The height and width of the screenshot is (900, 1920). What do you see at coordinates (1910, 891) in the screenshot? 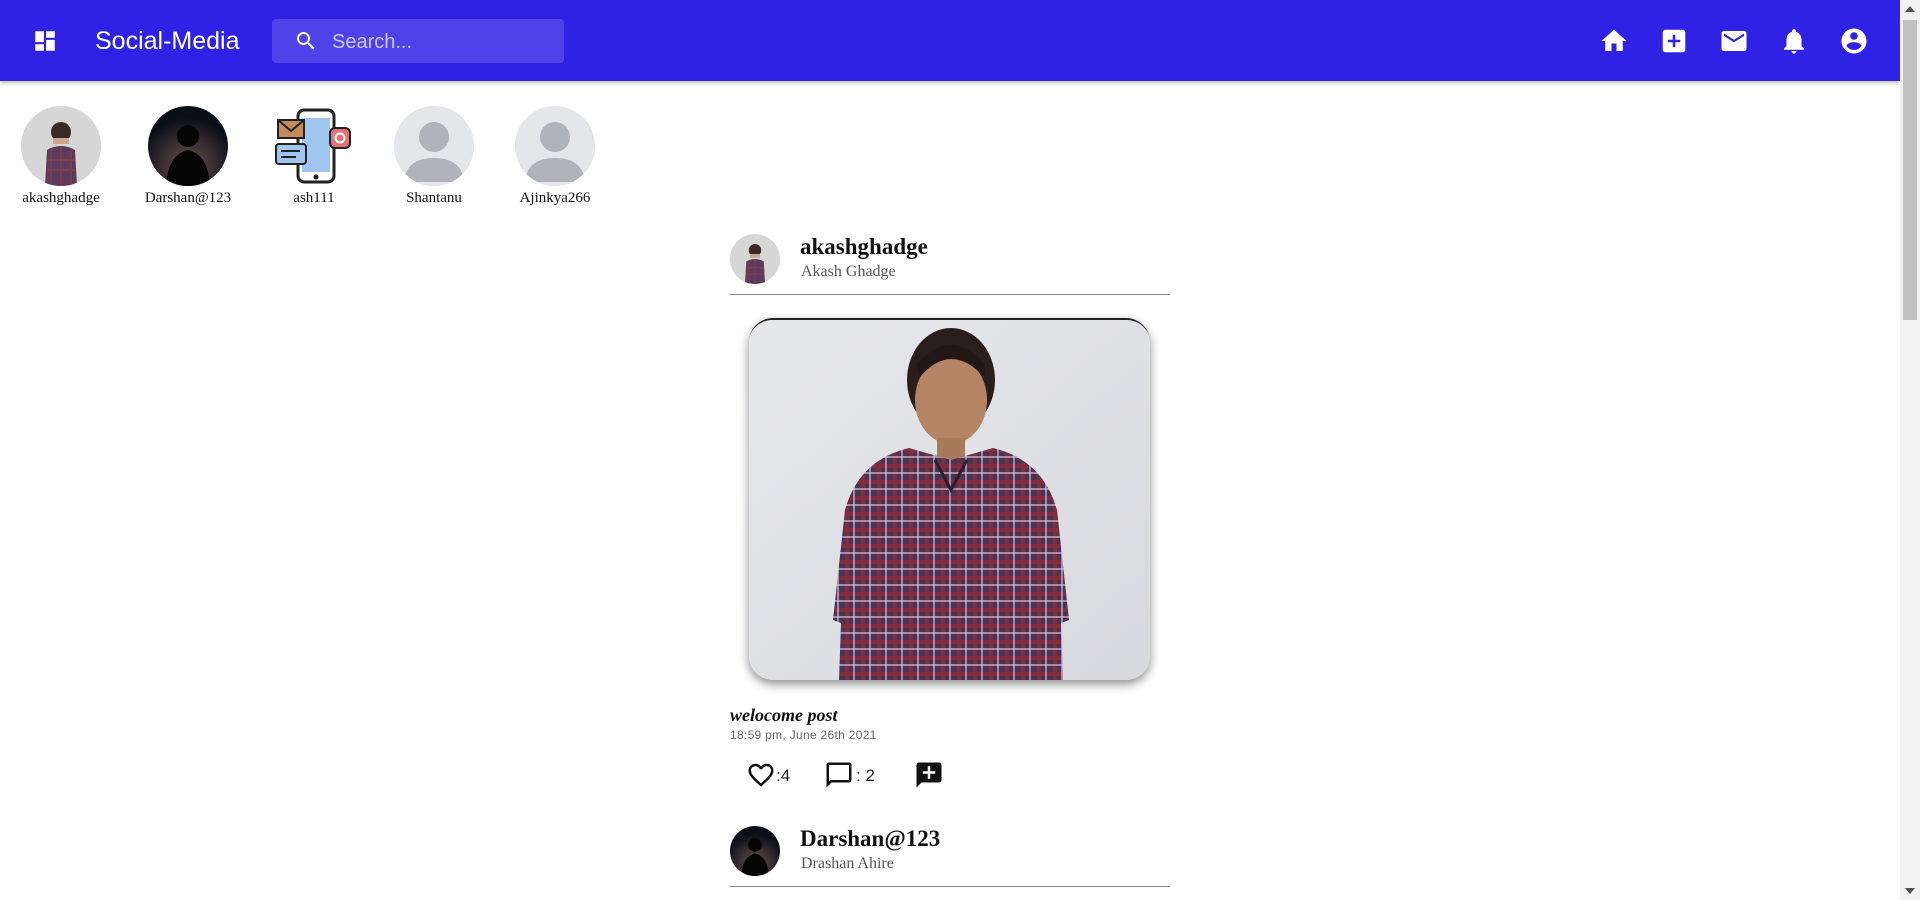
I see `scroll-down-arrow-icon` at bounding box center [1910, 891].